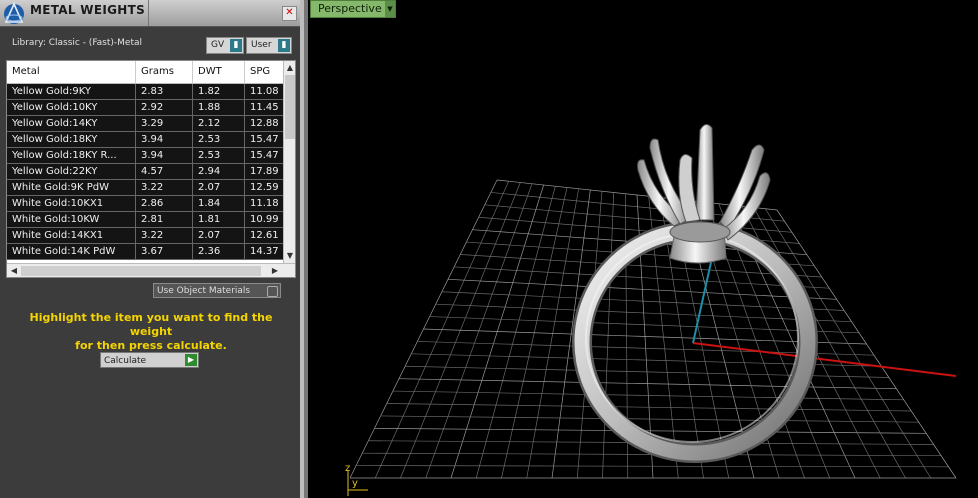 This screenshot has width=978, height=498. I want to click on cell-spg: 17.89, so click(265, 171).